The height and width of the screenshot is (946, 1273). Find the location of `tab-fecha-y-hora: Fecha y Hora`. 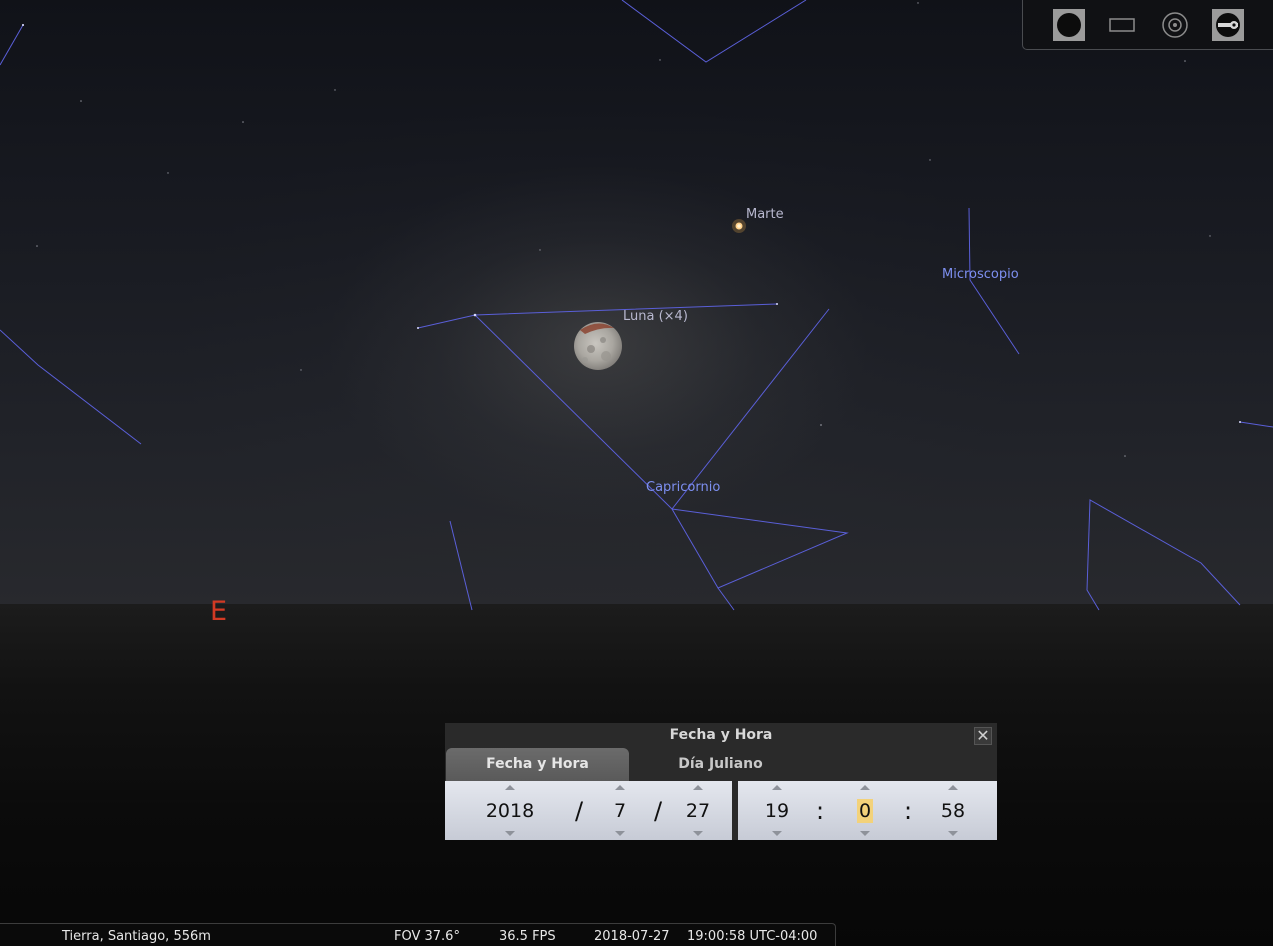

tab-fecha-y-hora: Fecha y Hora is located at coordinates (537, 764).